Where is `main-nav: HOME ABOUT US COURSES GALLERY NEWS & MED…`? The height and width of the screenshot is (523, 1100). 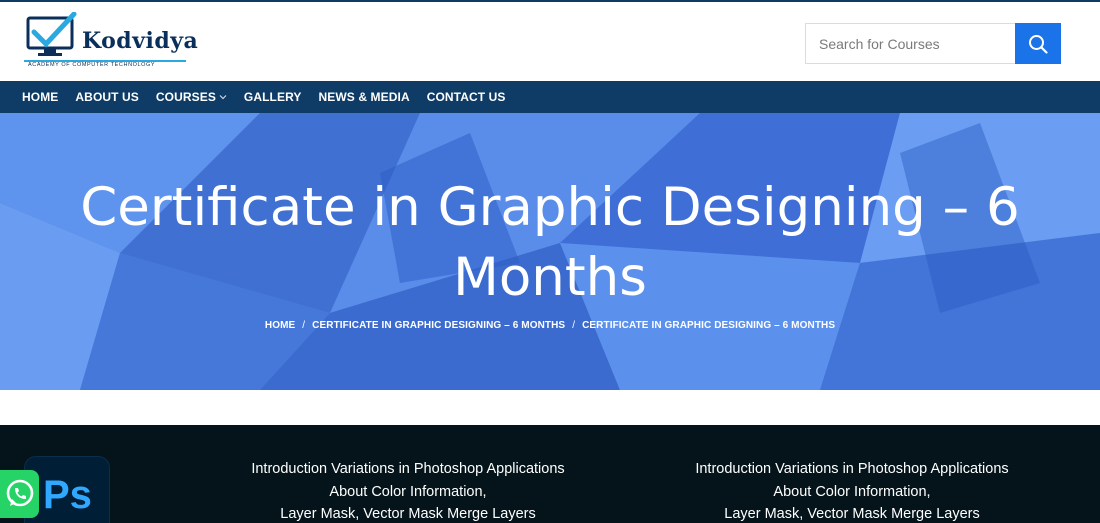 main-nav: HOME ABOUT US COURSES GALLERY NEWS & MED… is located at coordinates (550, 97).